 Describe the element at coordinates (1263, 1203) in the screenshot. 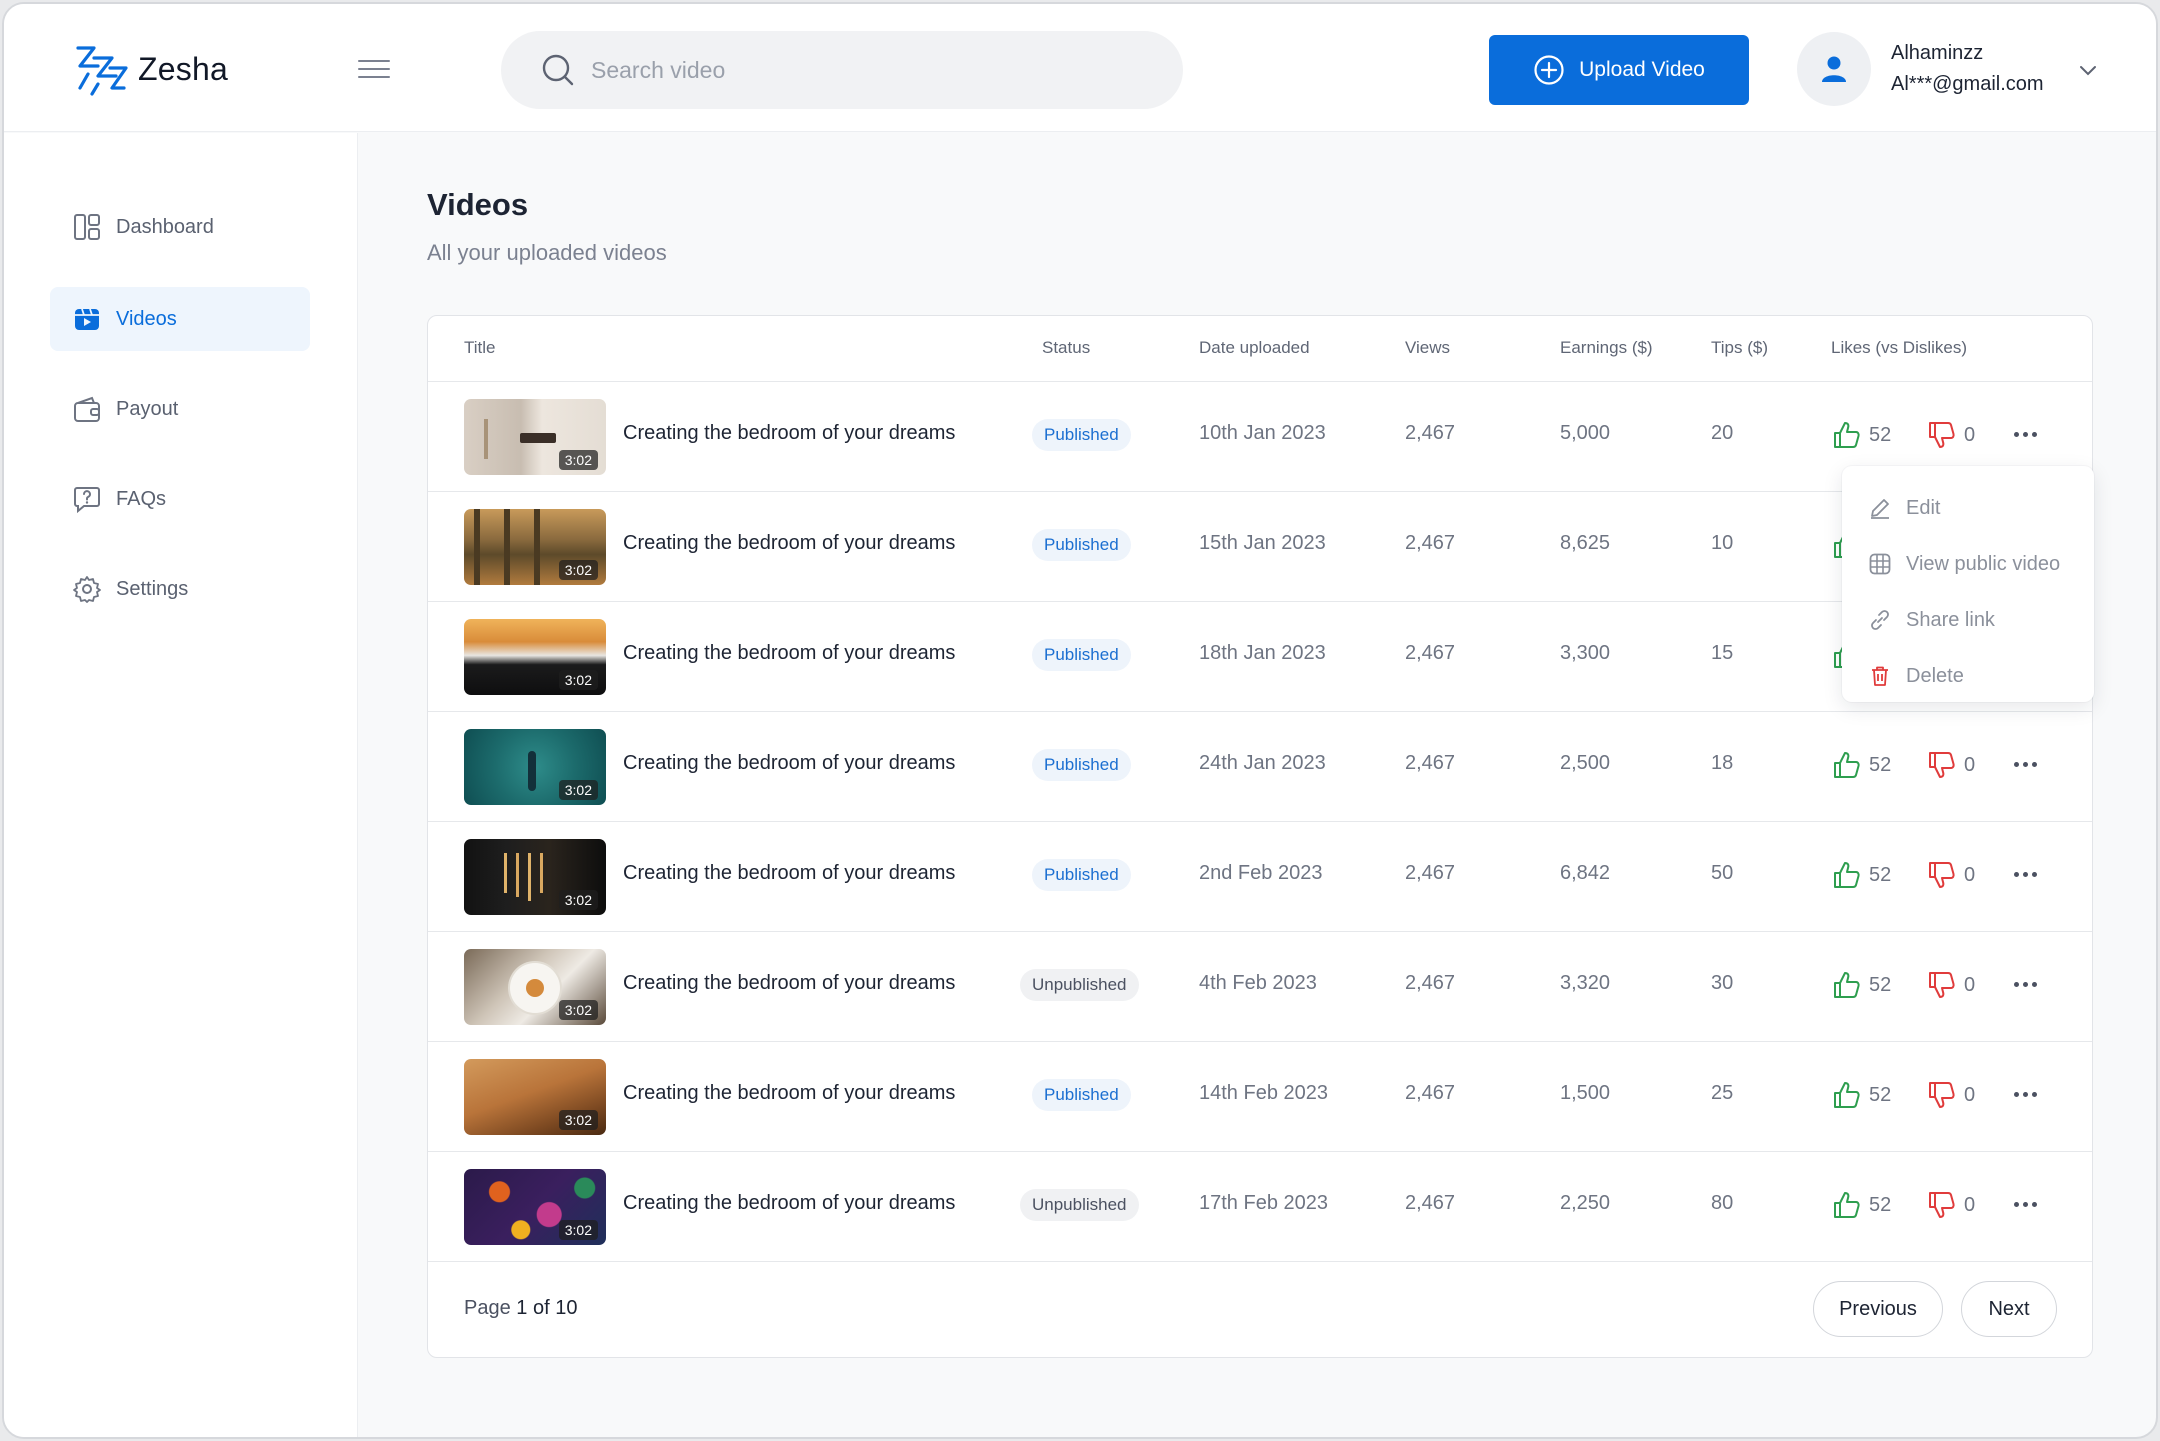

I see `date-uploaded: 17th Feb 2023` at that location.